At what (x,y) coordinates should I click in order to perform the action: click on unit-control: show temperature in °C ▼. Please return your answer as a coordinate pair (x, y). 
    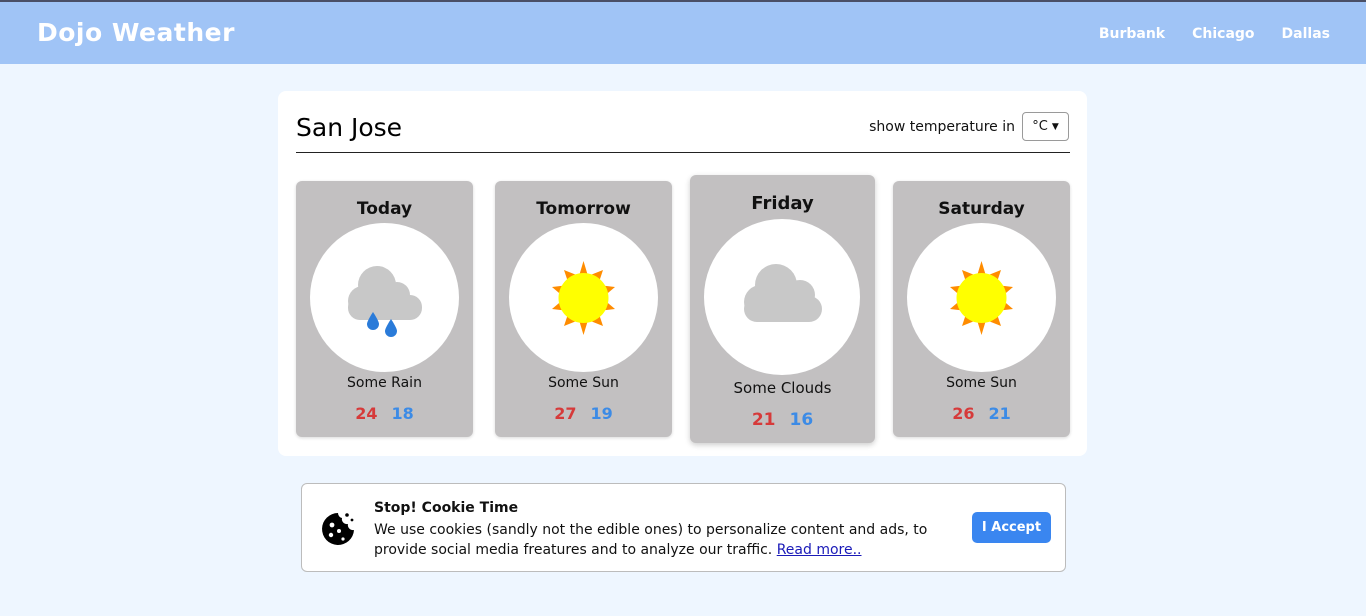
    Looking at the image, I should click on (969, 126).